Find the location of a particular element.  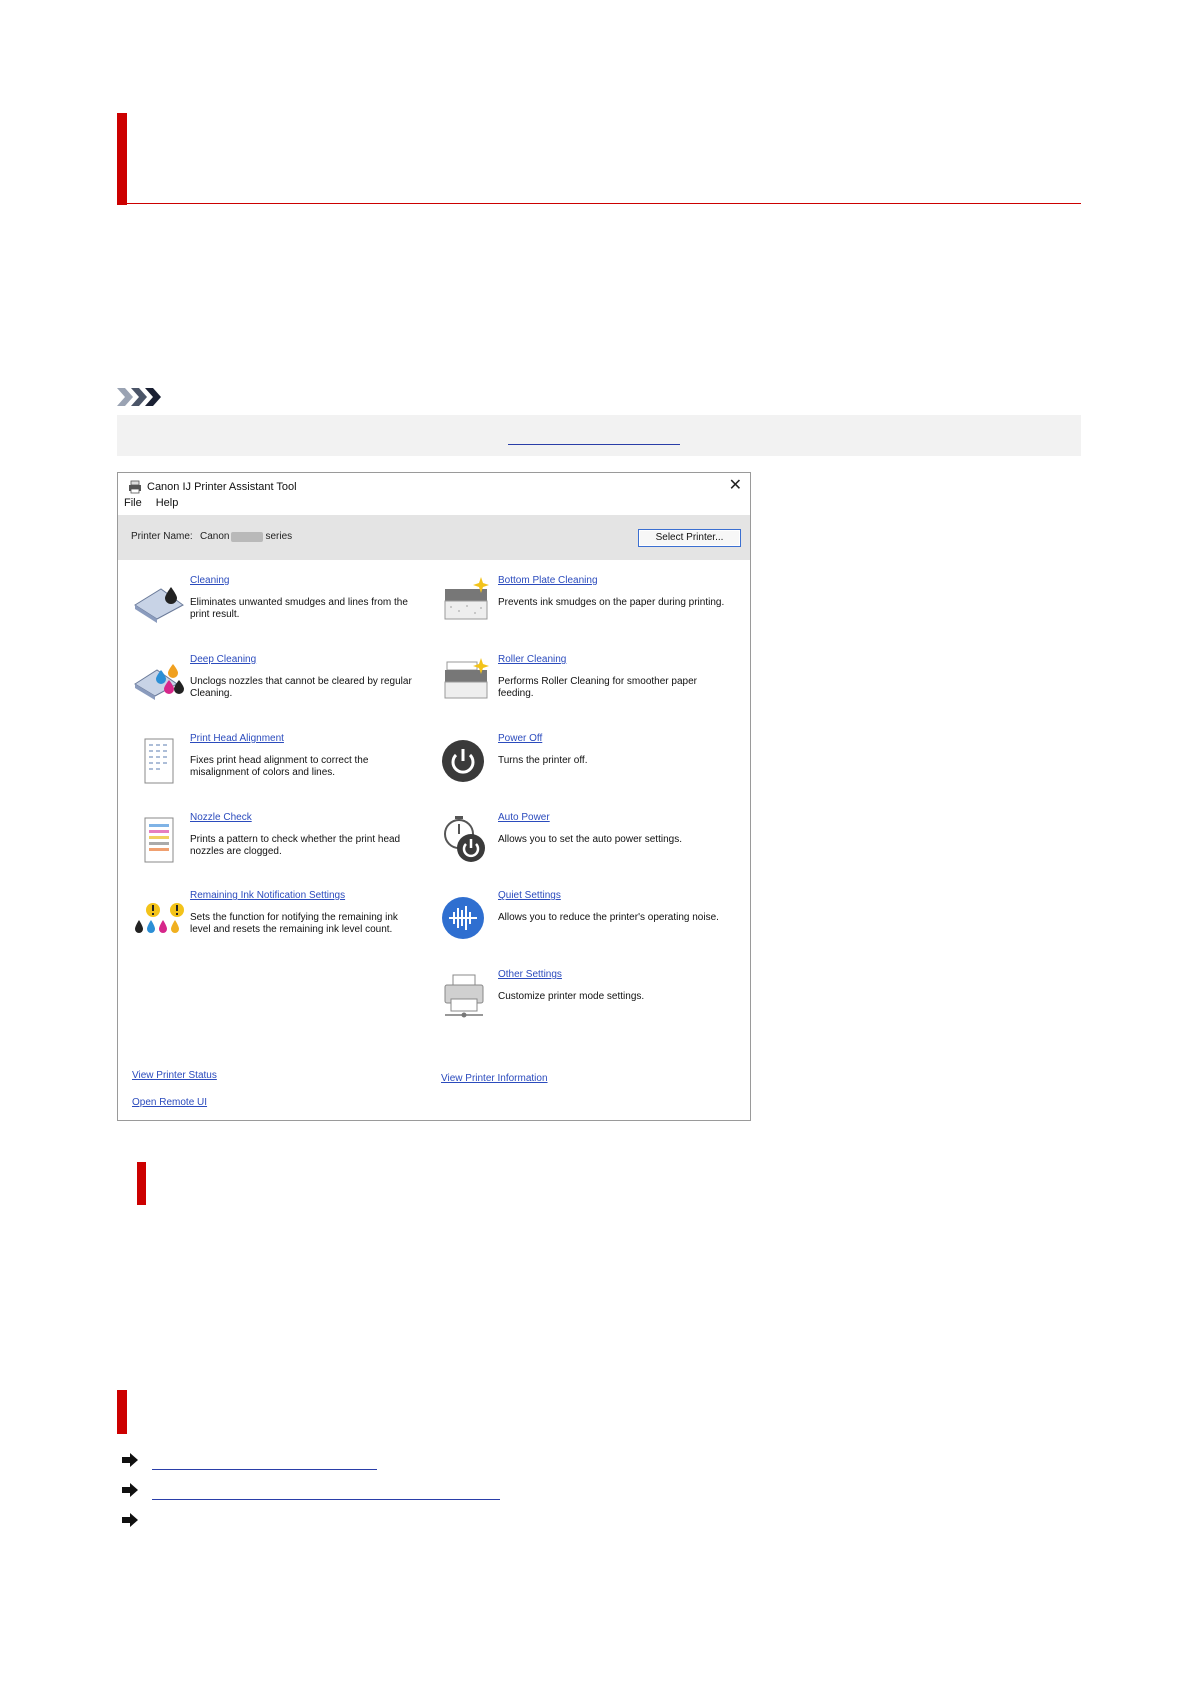

close-icon: ✕ is located at coordinates (735, 485).